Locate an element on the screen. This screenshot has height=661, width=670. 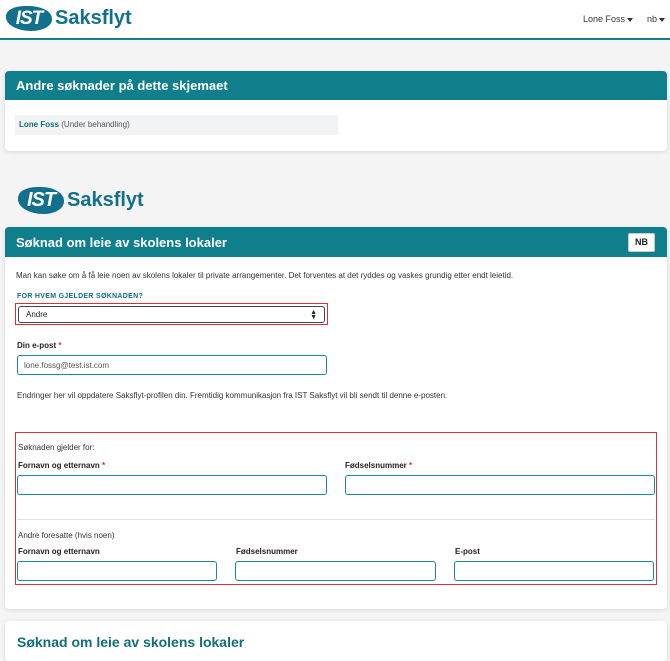
guardian-birthnumber-label: Fødselsnummer is located at coordinates (267, 551).